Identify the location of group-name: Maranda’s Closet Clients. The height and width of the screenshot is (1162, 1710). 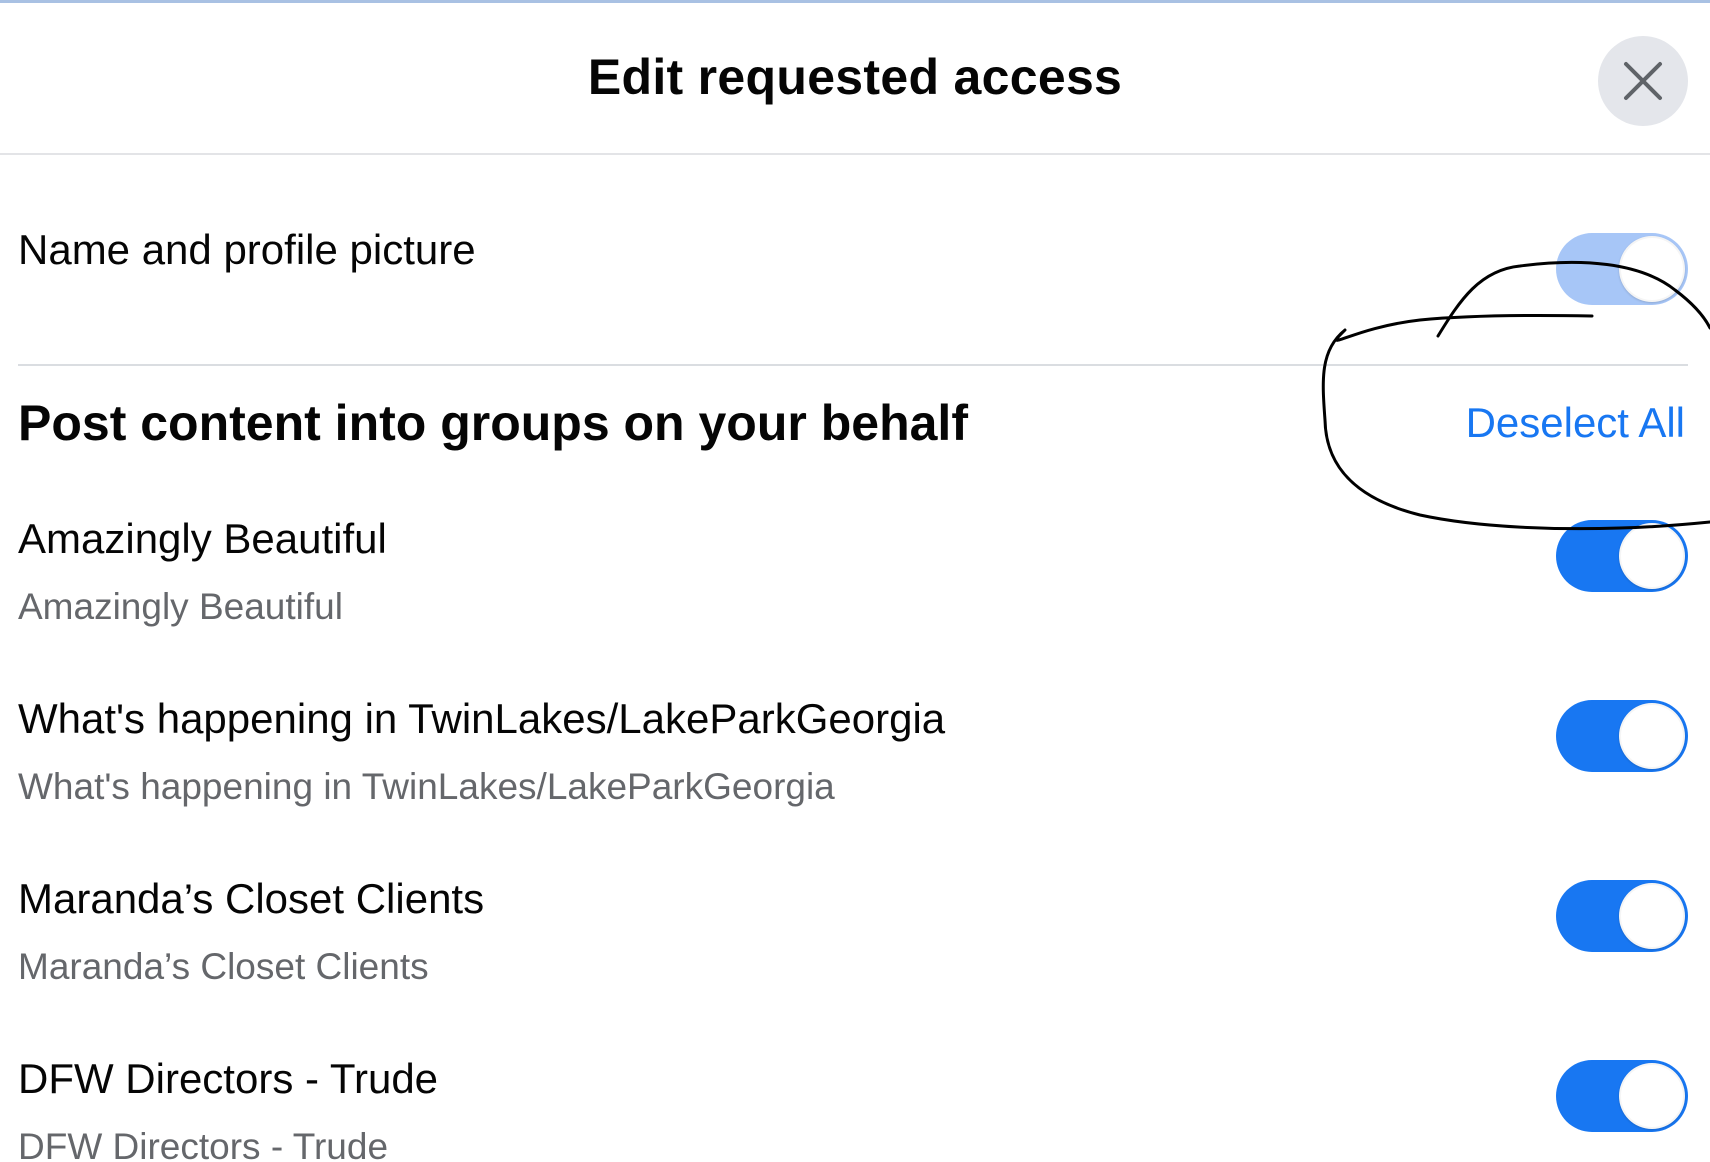
(251, 898).